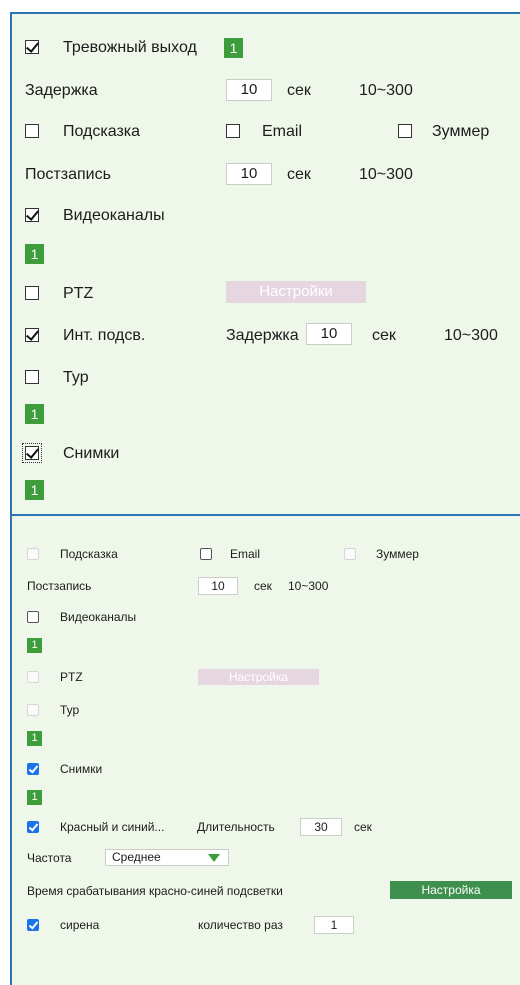  What do you see at coordinates (299, 174) in the screenshot?
I see `post-record-unit: сек` at bounding box center [299, 174].